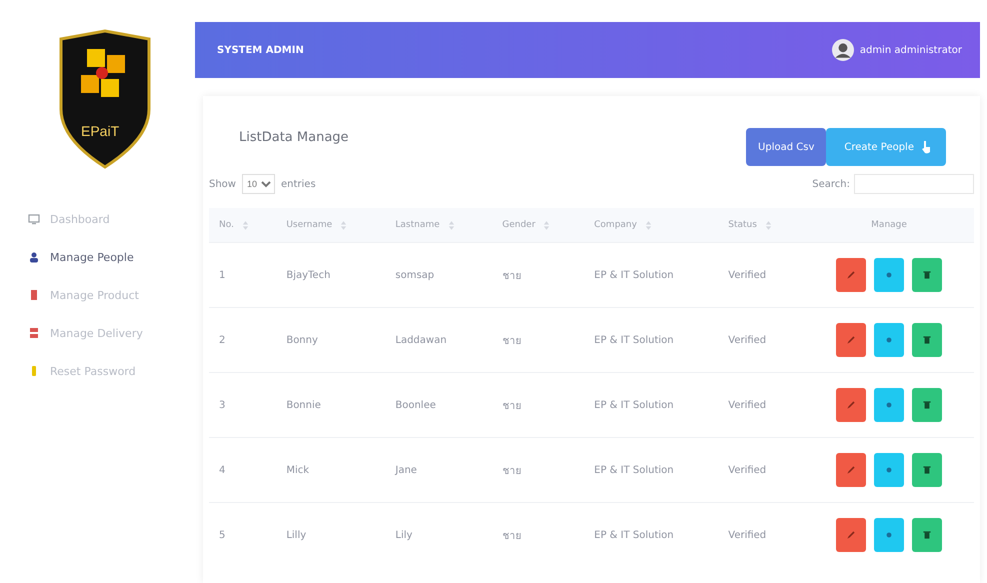 This screenshot has height=583, width=987. Describe the element at coordinates (222, 184) in the screenshot. I see `show-label: Show` at that location.